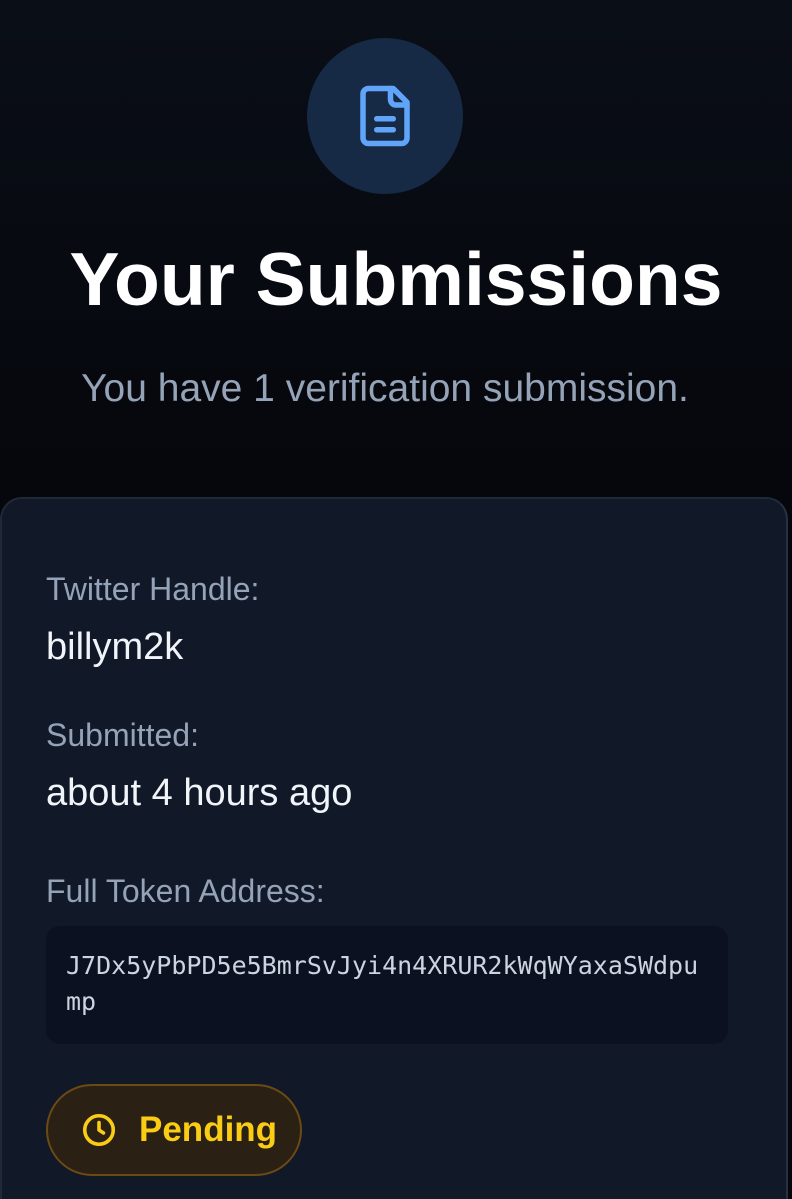  I want to click on document-icon, so click(385, 116).